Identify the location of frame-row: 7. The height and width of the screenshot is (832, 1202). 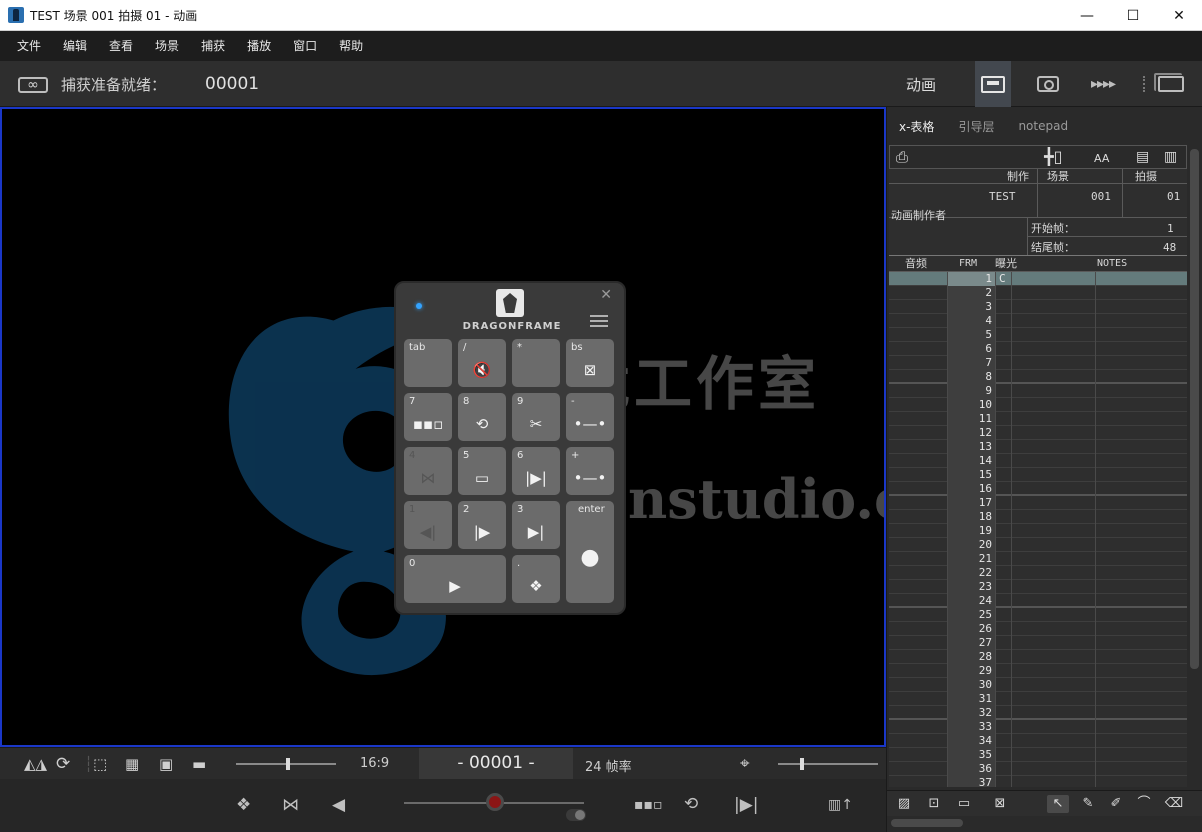
(1038, 363).